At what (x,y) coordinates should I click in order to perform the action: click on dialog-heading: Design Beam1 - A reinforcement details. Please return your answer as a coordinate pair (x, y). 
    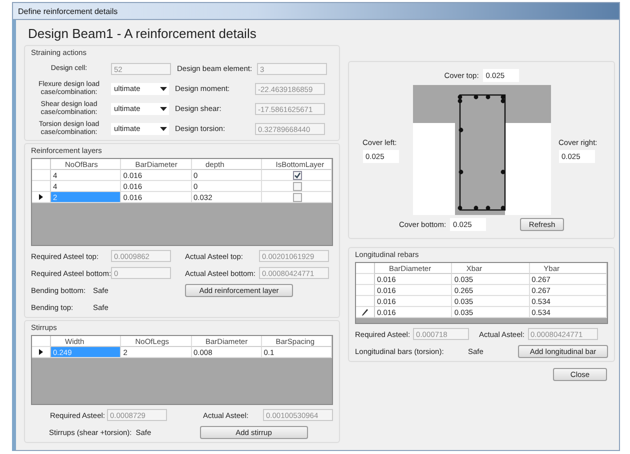
    Looking at the image, I should click on (143, 33).